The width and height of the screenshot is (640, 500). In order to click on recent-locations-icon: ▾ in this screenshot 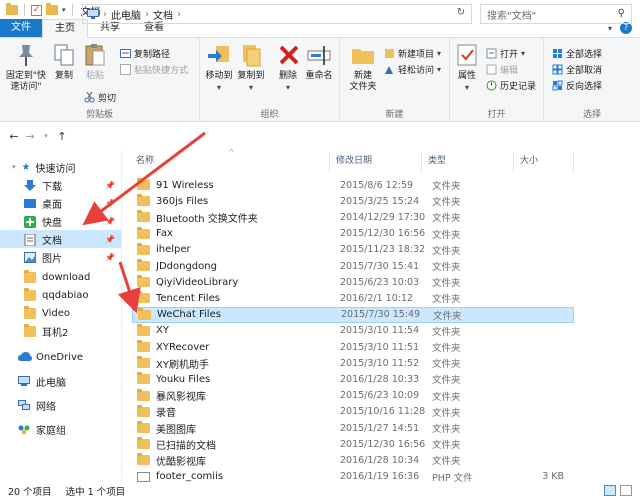, I will do `click(46, 136)`.